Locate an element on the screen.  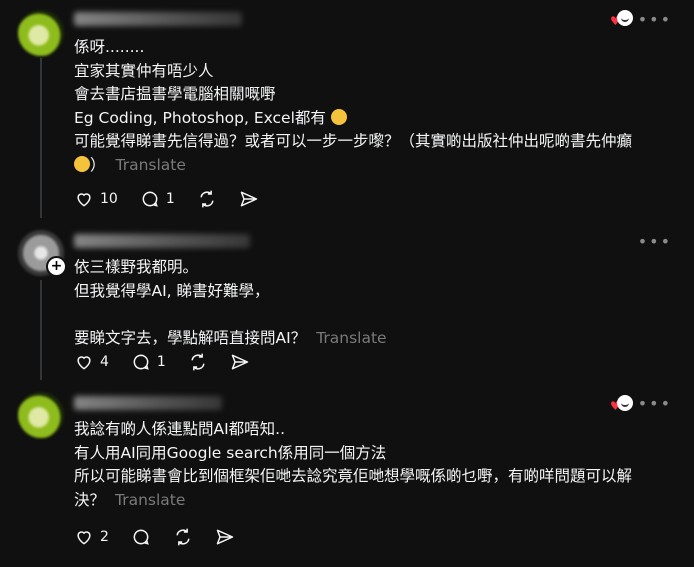
action-bar: 4 1 is located at coordinates (173, 362).